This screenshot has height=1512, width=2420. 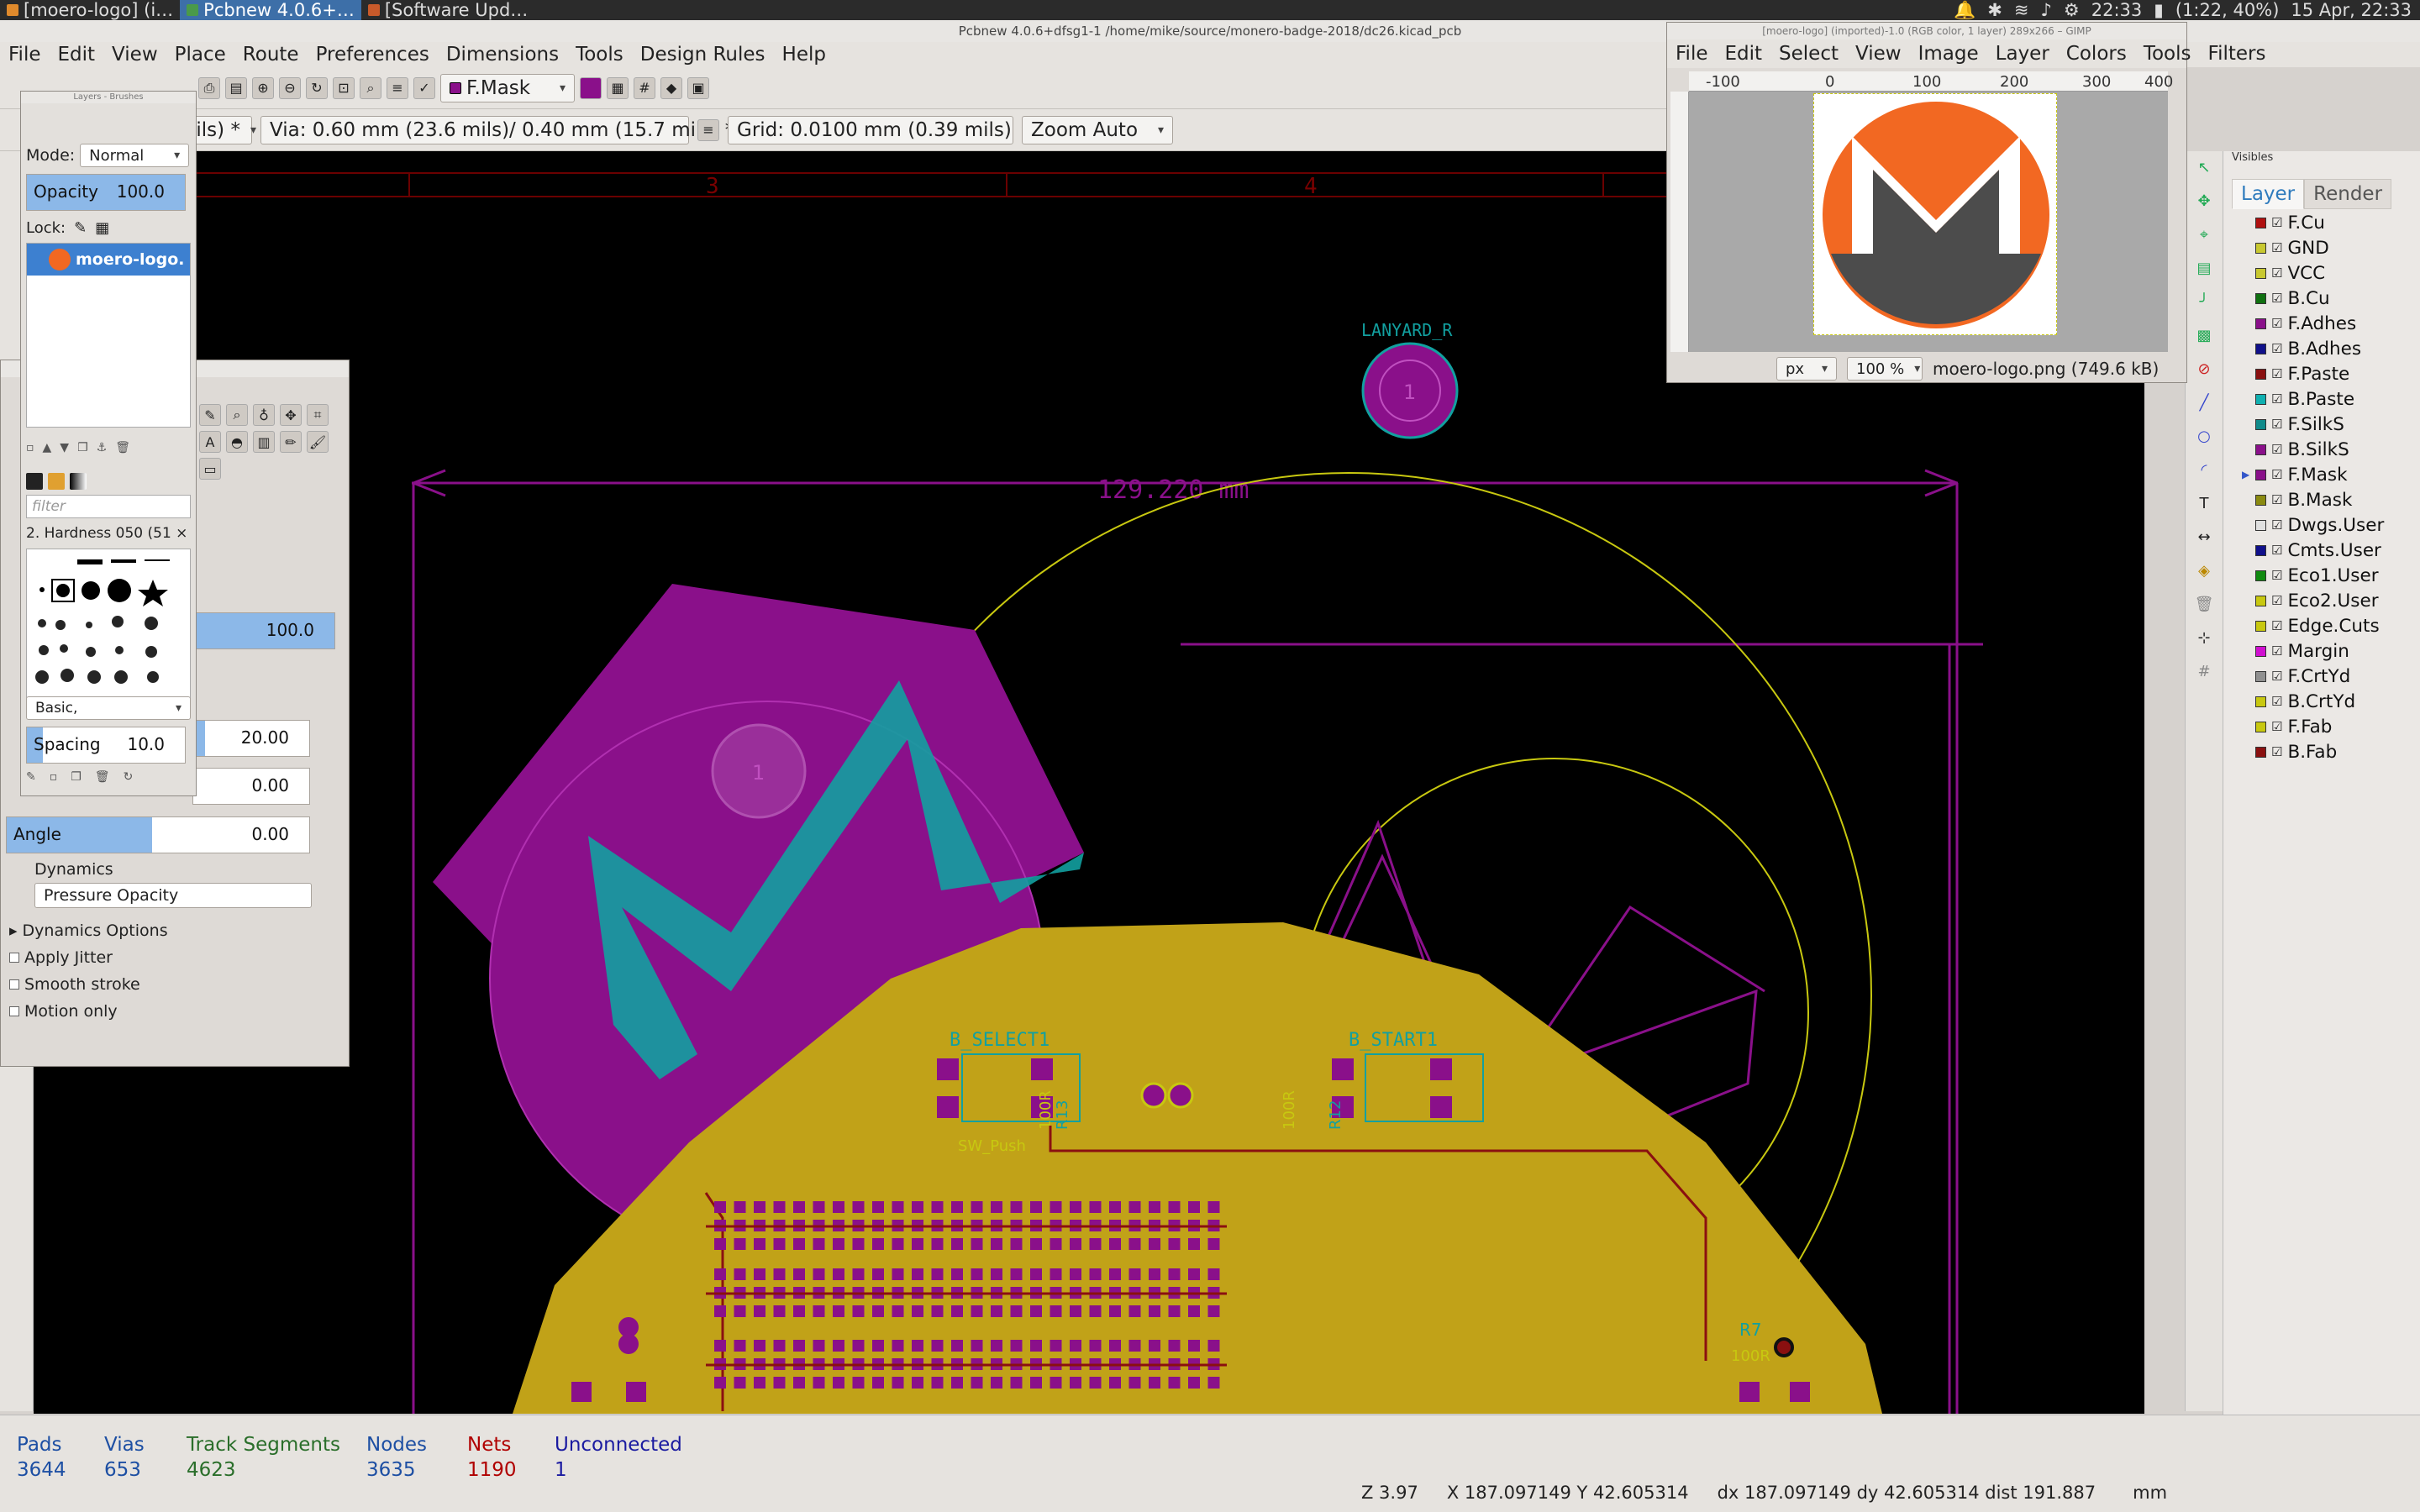 I want to click on battery-status: (1:22, 40%), so click(x=2227, y=10).